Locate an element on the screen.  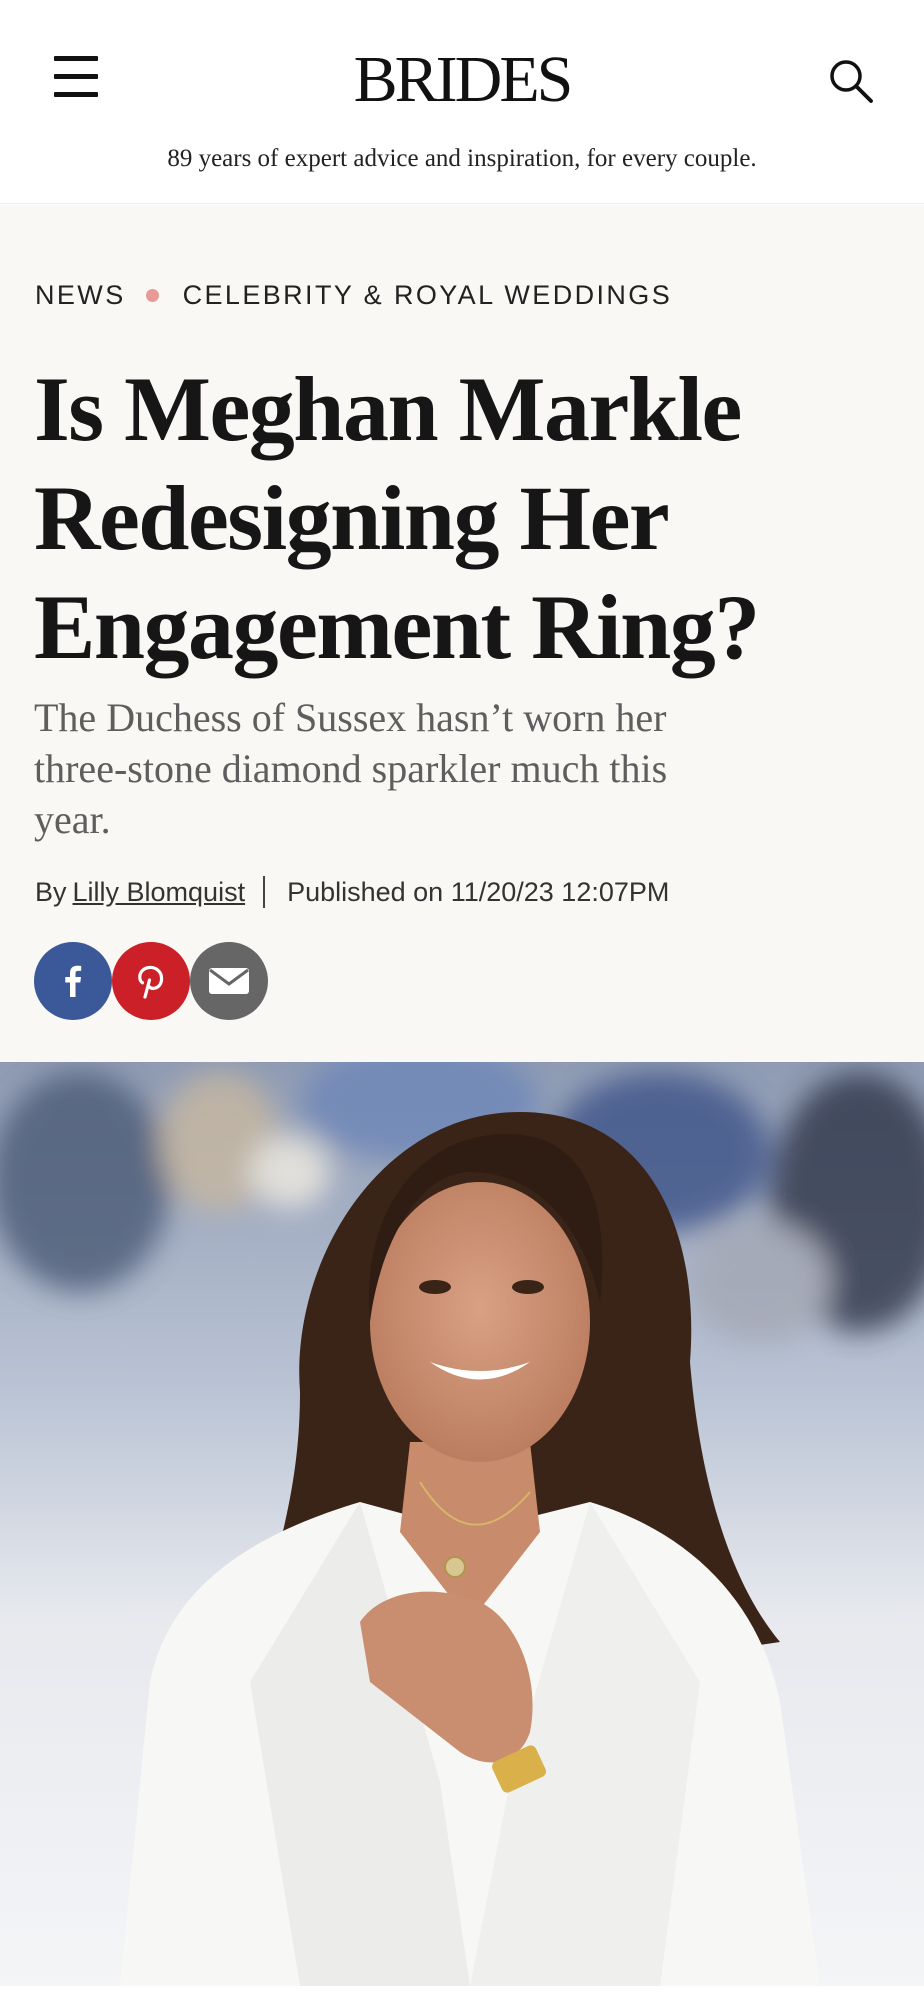
facebook-icon is located at coordinates (73, 981).